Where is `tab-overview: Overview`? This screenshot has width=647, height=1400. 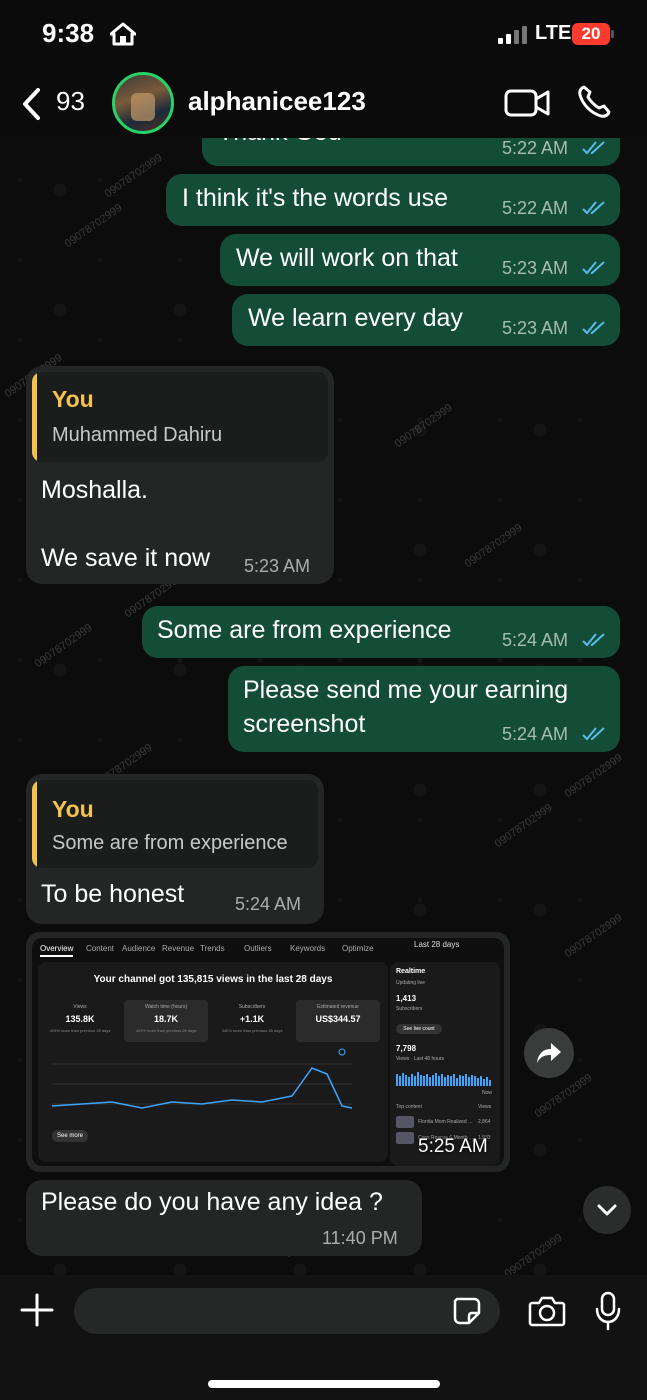
tab-overview: Overview is located at coordinates (57, 950).